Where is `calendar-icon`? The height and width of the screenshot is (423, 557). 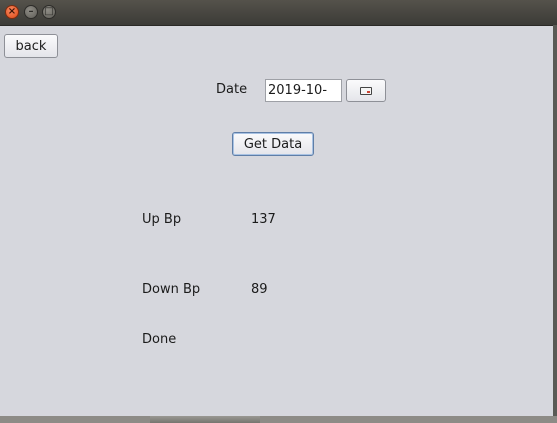 calendar-icon is located at coordinates (366, 90).